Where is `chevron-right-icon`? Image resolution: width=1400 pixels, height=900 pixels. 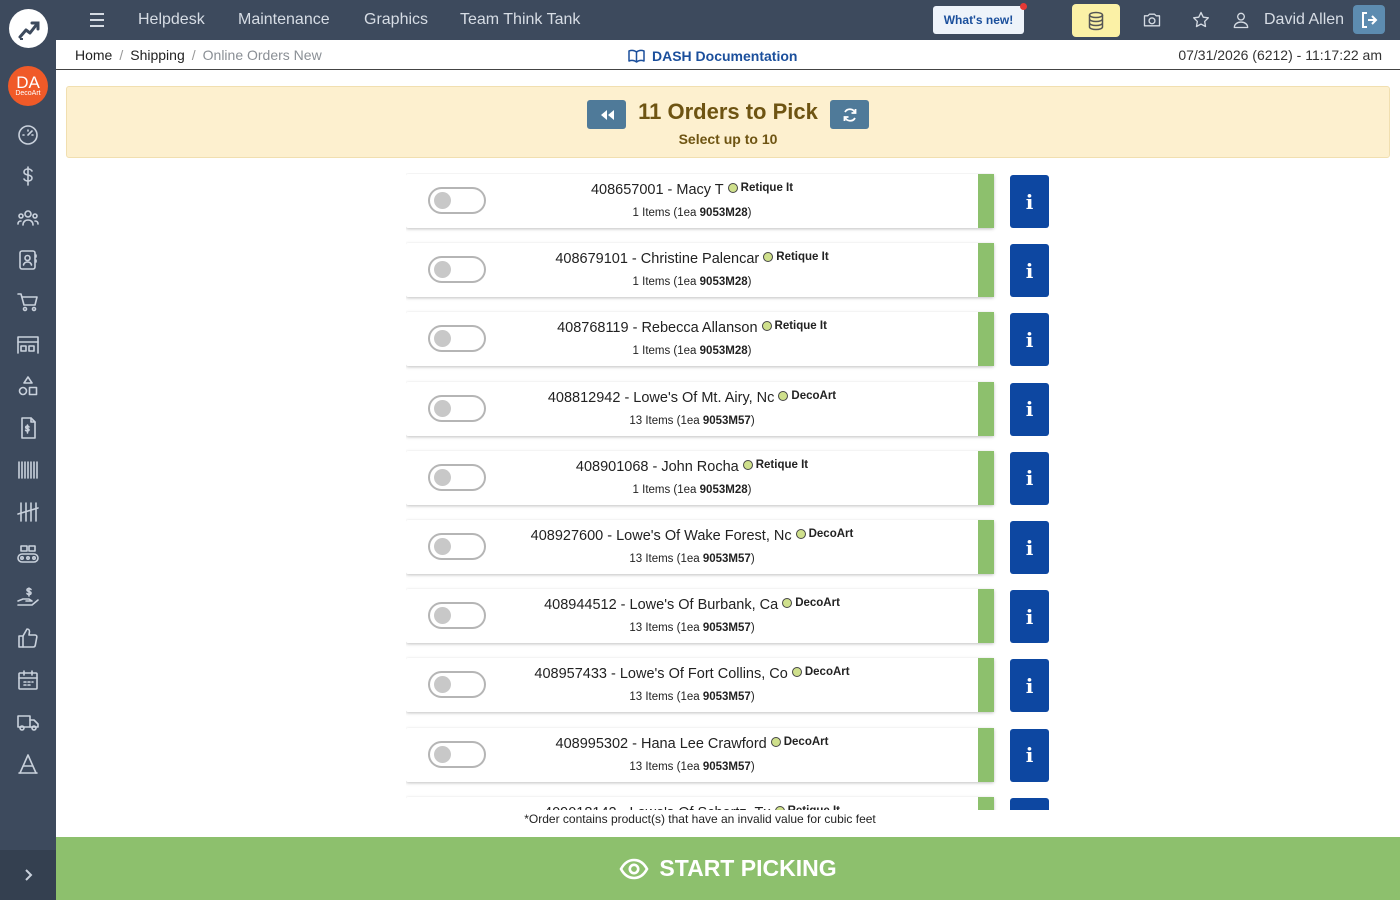 chevron-right-icon is located at coordinates (29, 875).